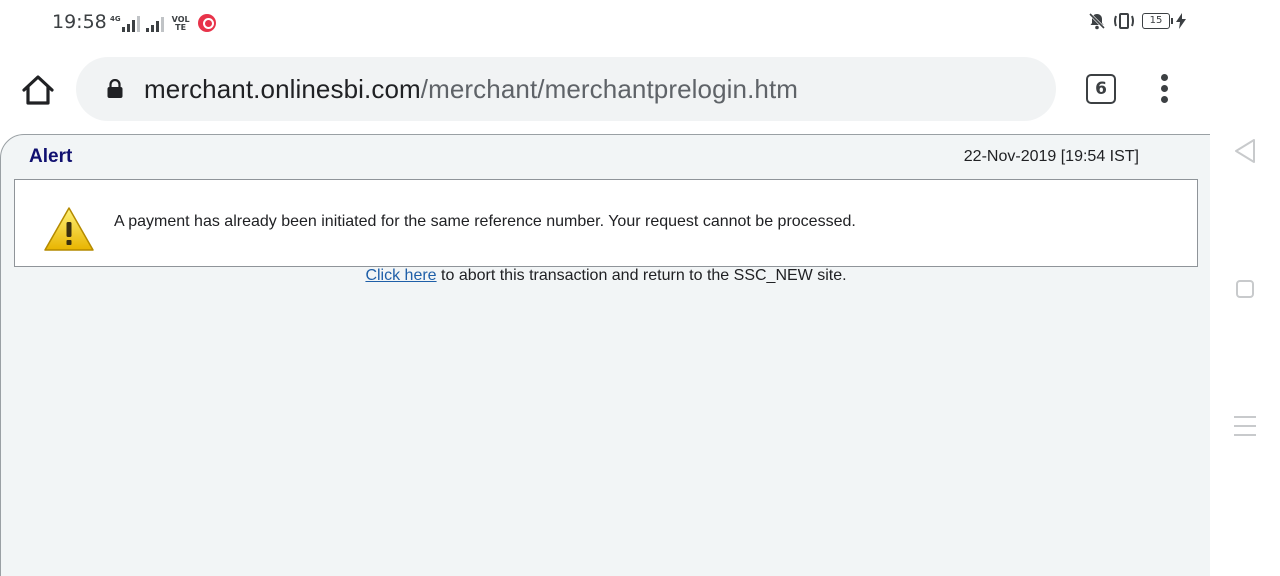  I want to click on url-domain: merchant.onlinesbi.com, so click(282, 89).